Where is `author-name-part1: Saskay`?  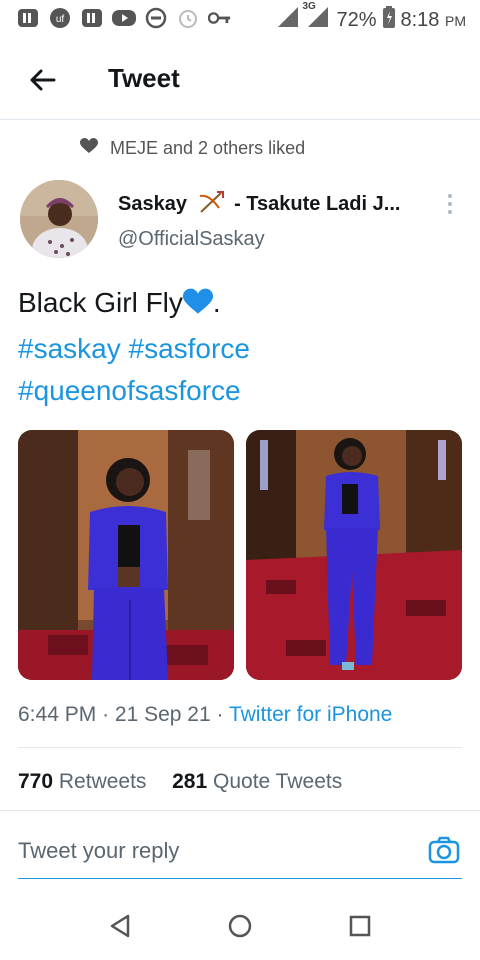 author-name-part1: Saskay is located at coordinates (152, 204).